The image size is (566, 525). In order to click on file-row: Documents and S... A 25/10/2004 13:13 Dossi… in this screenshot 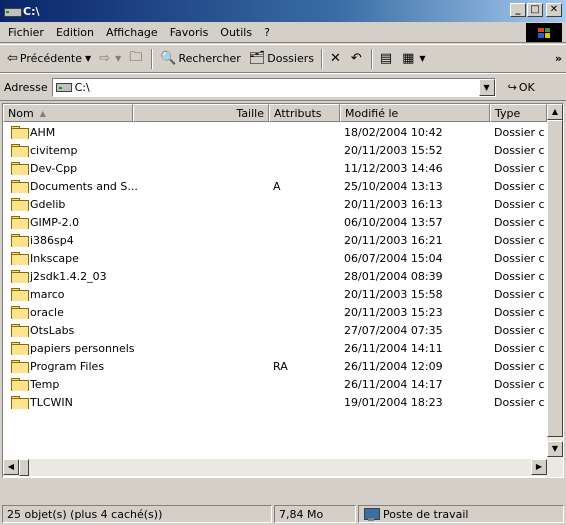, I will do `click(275, 186)`.